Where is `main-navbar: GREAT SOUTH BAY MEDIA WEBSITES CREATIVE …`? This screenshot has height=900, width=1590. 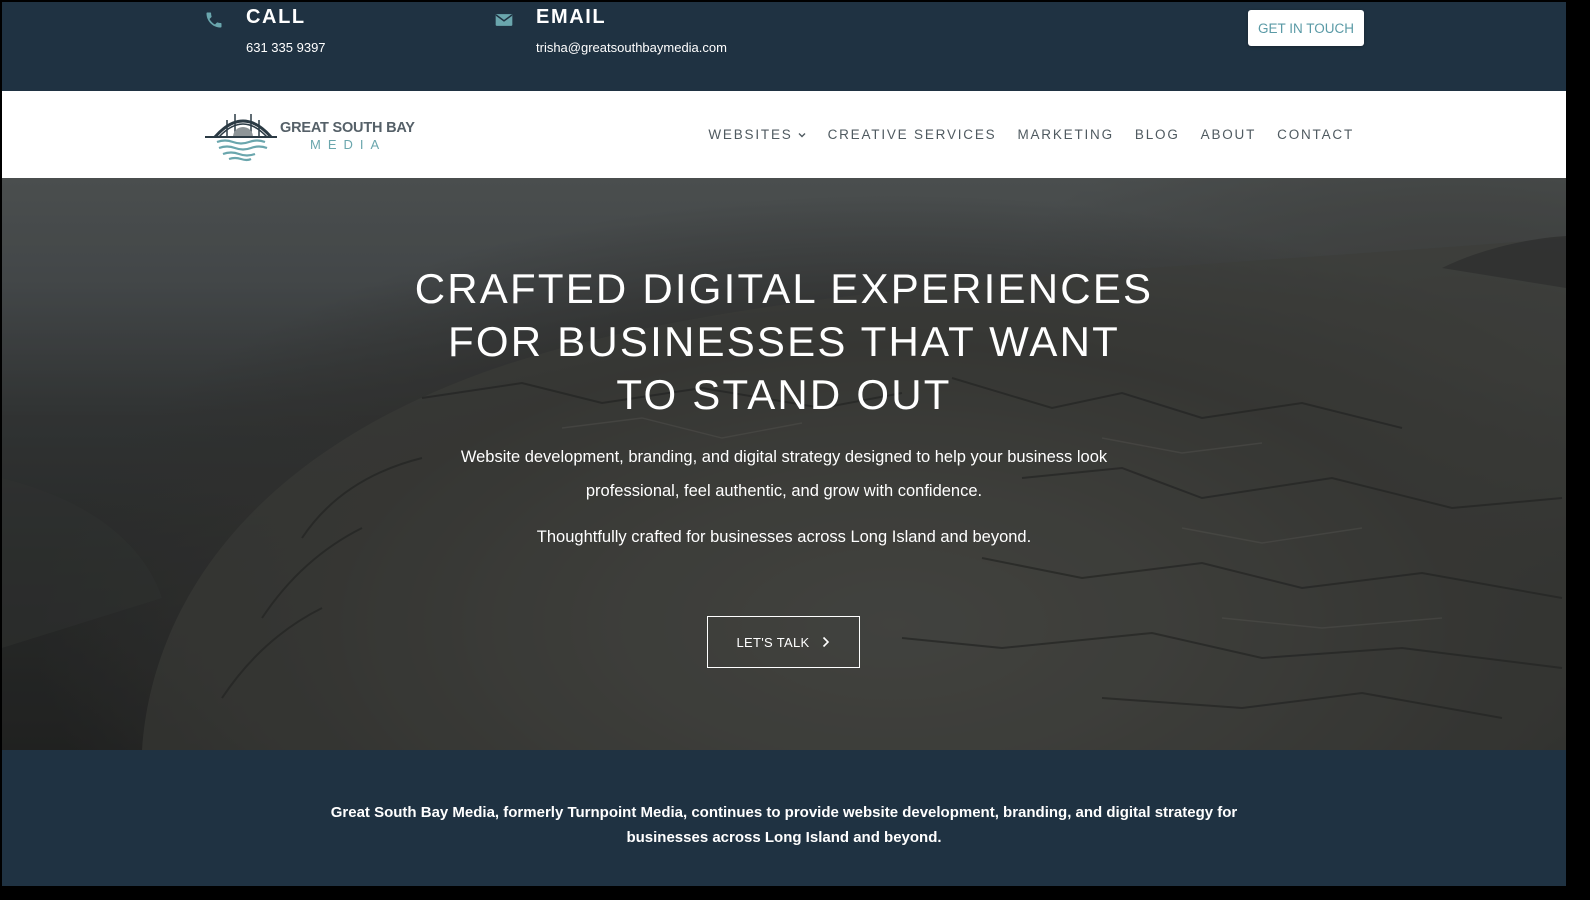
main-navbar: GREAT SOUTH BAY MEDIA WEBSITES CREATIVE … is located at coordinates (784, 134).